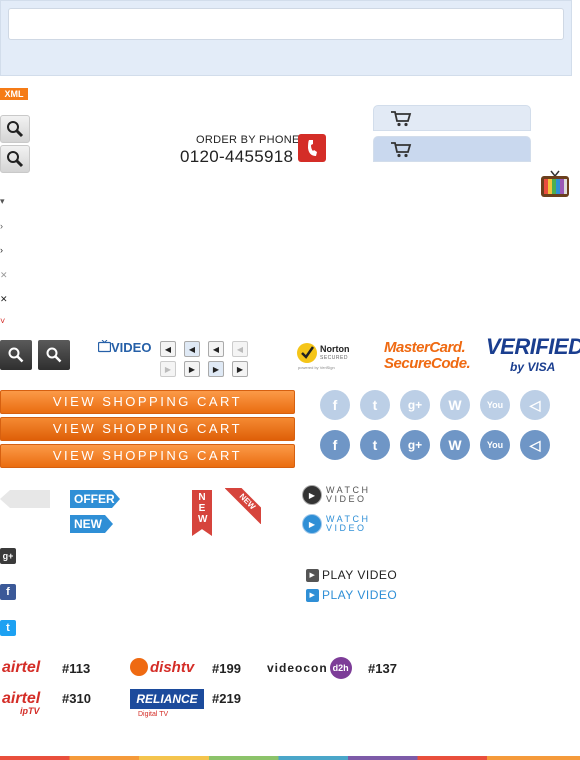 This screenshot has width=580, height=760. Describe the element at coordinates (192, 349) in the screenshot. I see `prev-button-hover: ◀` at that location.